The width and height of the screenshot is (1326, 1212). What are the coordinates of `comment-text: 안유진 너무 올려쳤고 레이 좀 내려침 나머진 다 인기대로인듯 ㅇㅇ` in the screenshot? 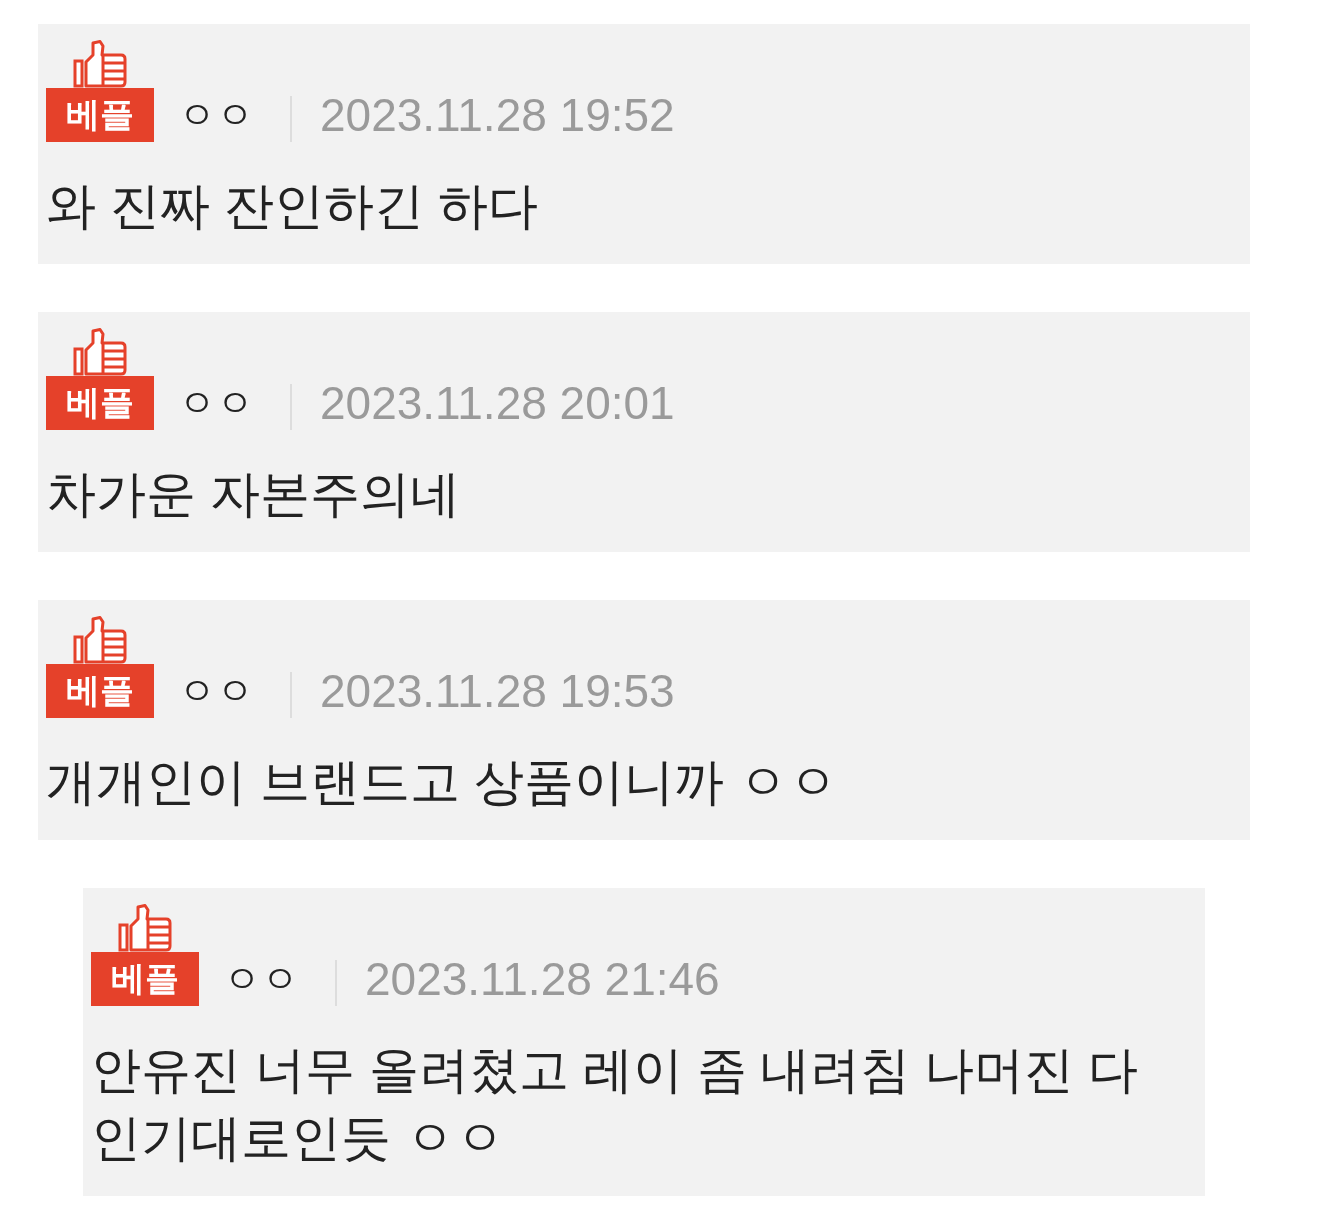 It's located at (615, 1104).